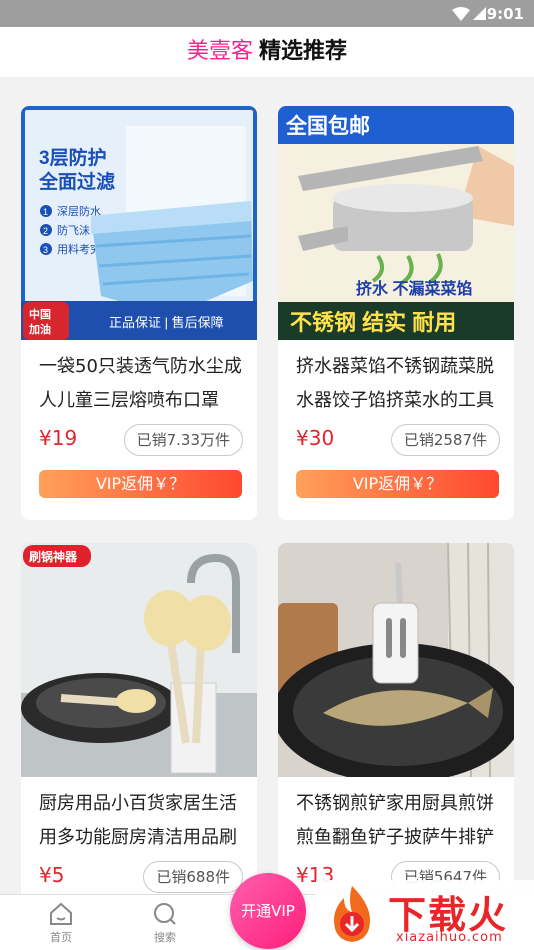 This screenshot has height=950, width=534. What do you see at coordinates (425, 914) in the screenshot?
I see `watermark: 下载火 xiazaihuo.com` at bounding box center [425, 914].